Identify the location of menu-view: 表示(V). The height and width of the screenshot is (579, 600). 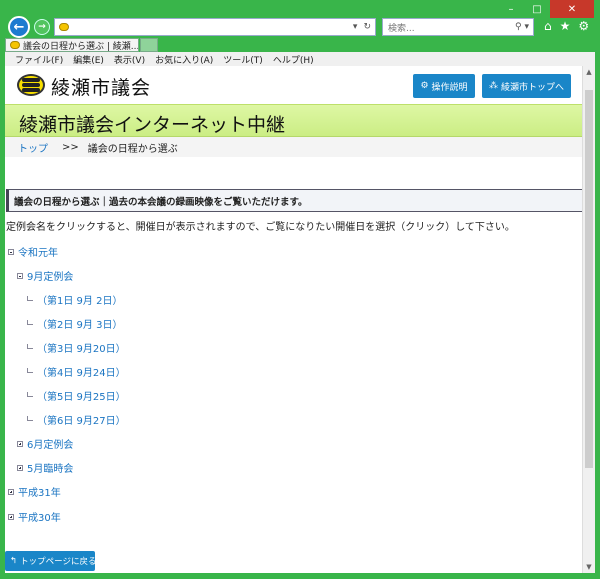
(129, 59).